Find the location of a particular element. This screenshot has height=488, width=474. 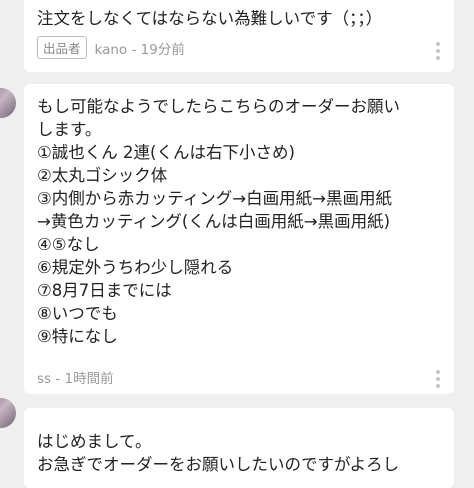

comment-meta: 出品者 kano - 19分前 is located at coordinates (111, 47).